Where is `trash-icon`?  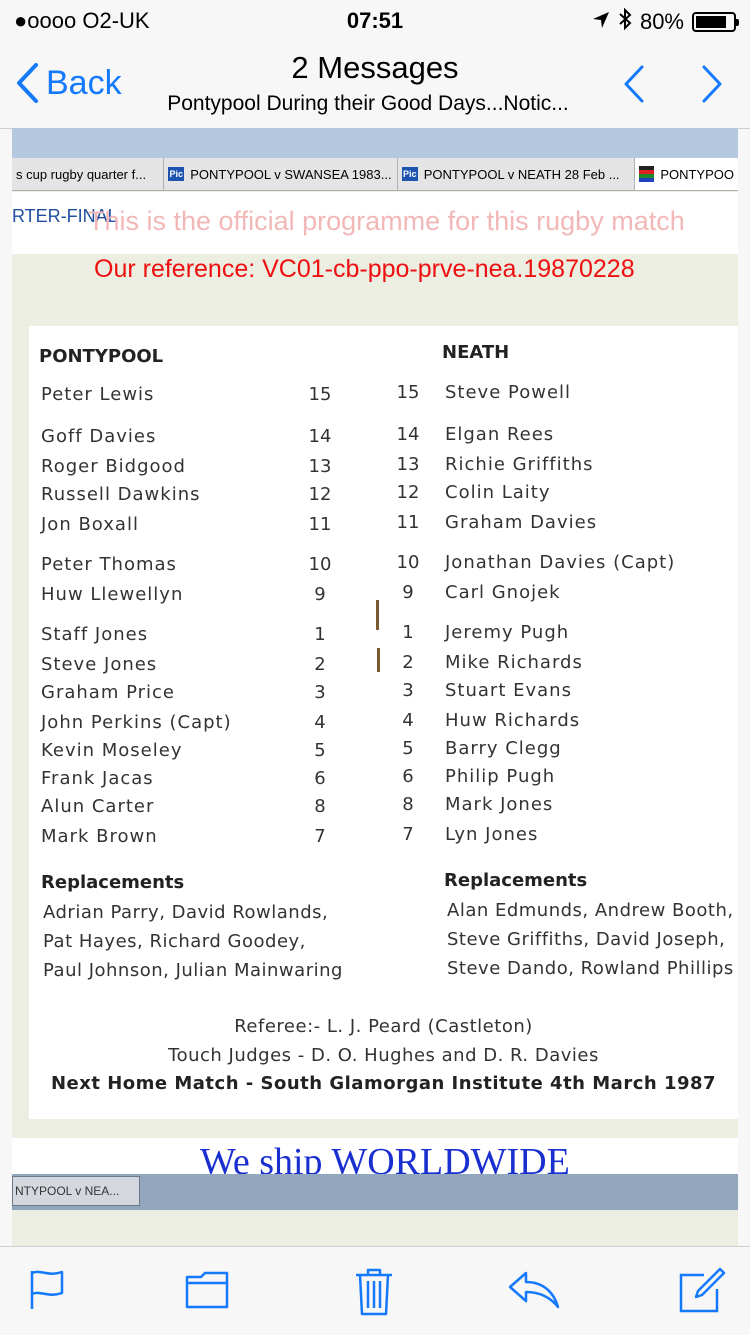 trash-icon is located at coordinates (374, 1292).